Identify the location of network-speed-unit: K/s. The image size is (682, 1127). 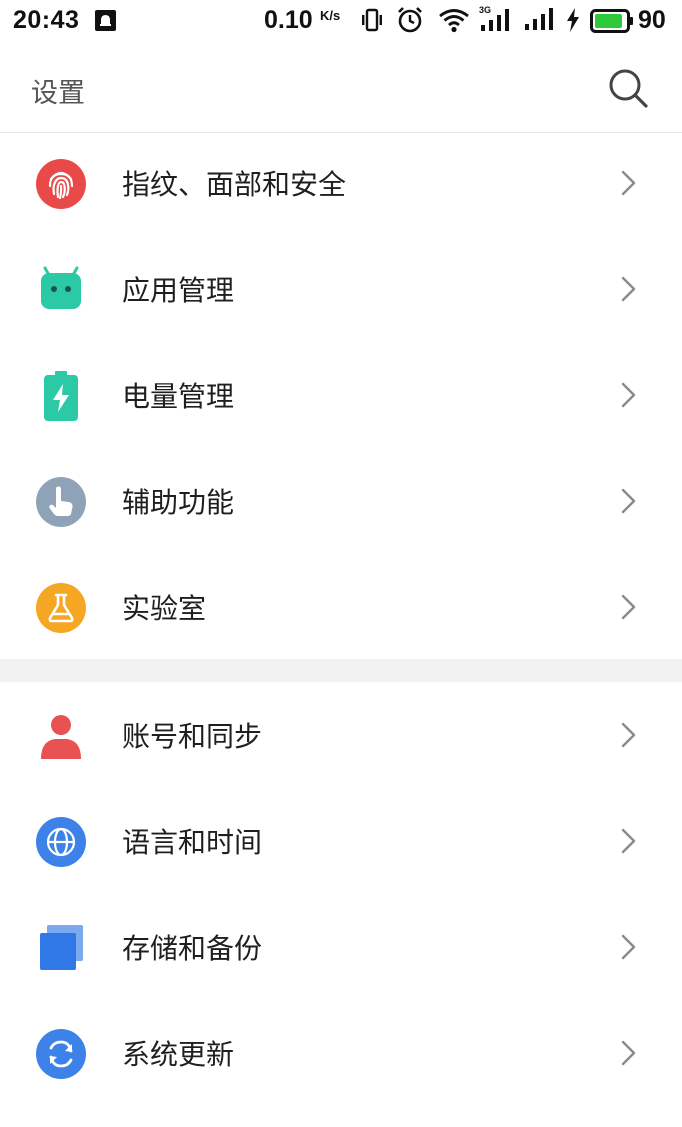
(330, 15).